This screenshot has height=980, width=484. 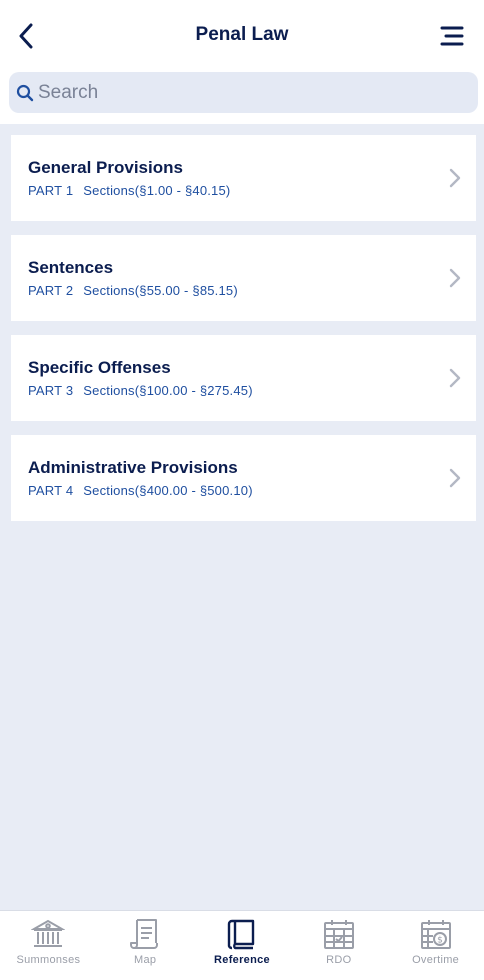 I want to click on section-part: PART 1, so click(x=51, y=190).